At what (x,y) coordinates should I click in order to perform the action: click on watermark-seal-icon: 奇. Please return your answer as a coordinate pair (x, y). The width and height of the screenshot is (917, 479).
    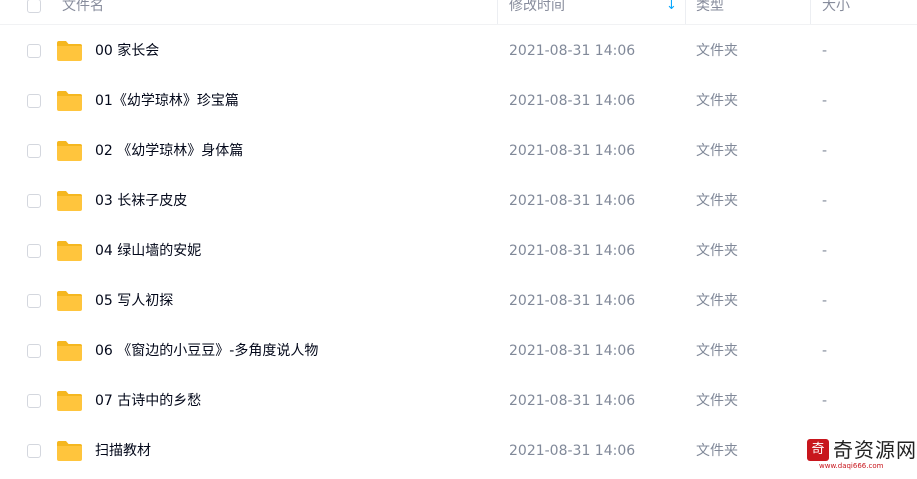
    Looking at the image, I should click on (818, 450).